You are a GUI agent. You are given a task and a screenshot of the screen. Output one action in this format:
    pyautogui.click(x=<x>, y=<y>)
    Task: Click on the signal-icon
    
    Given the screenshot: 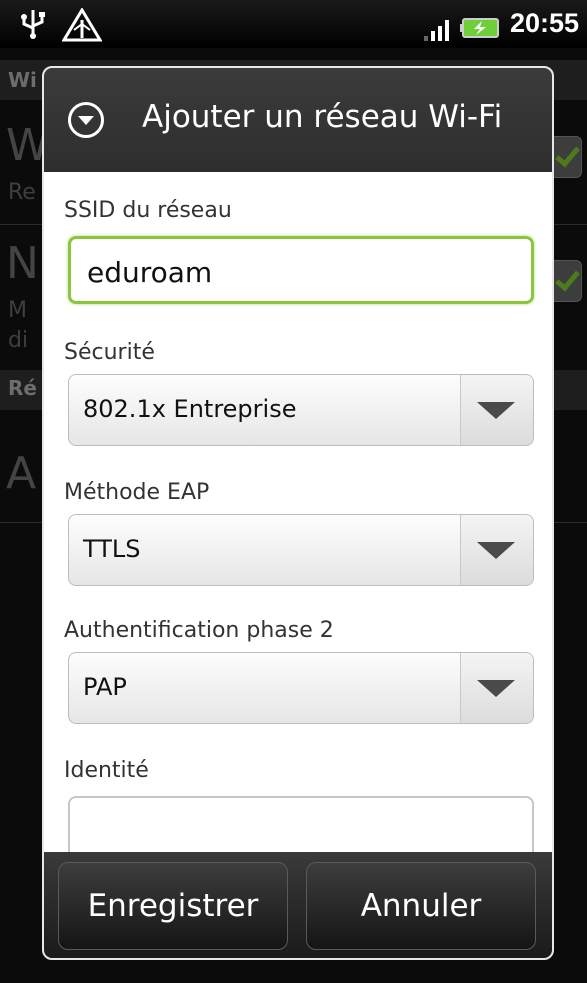 What is the action you would take?
    pyautogui.click(x=436, y=30)
    